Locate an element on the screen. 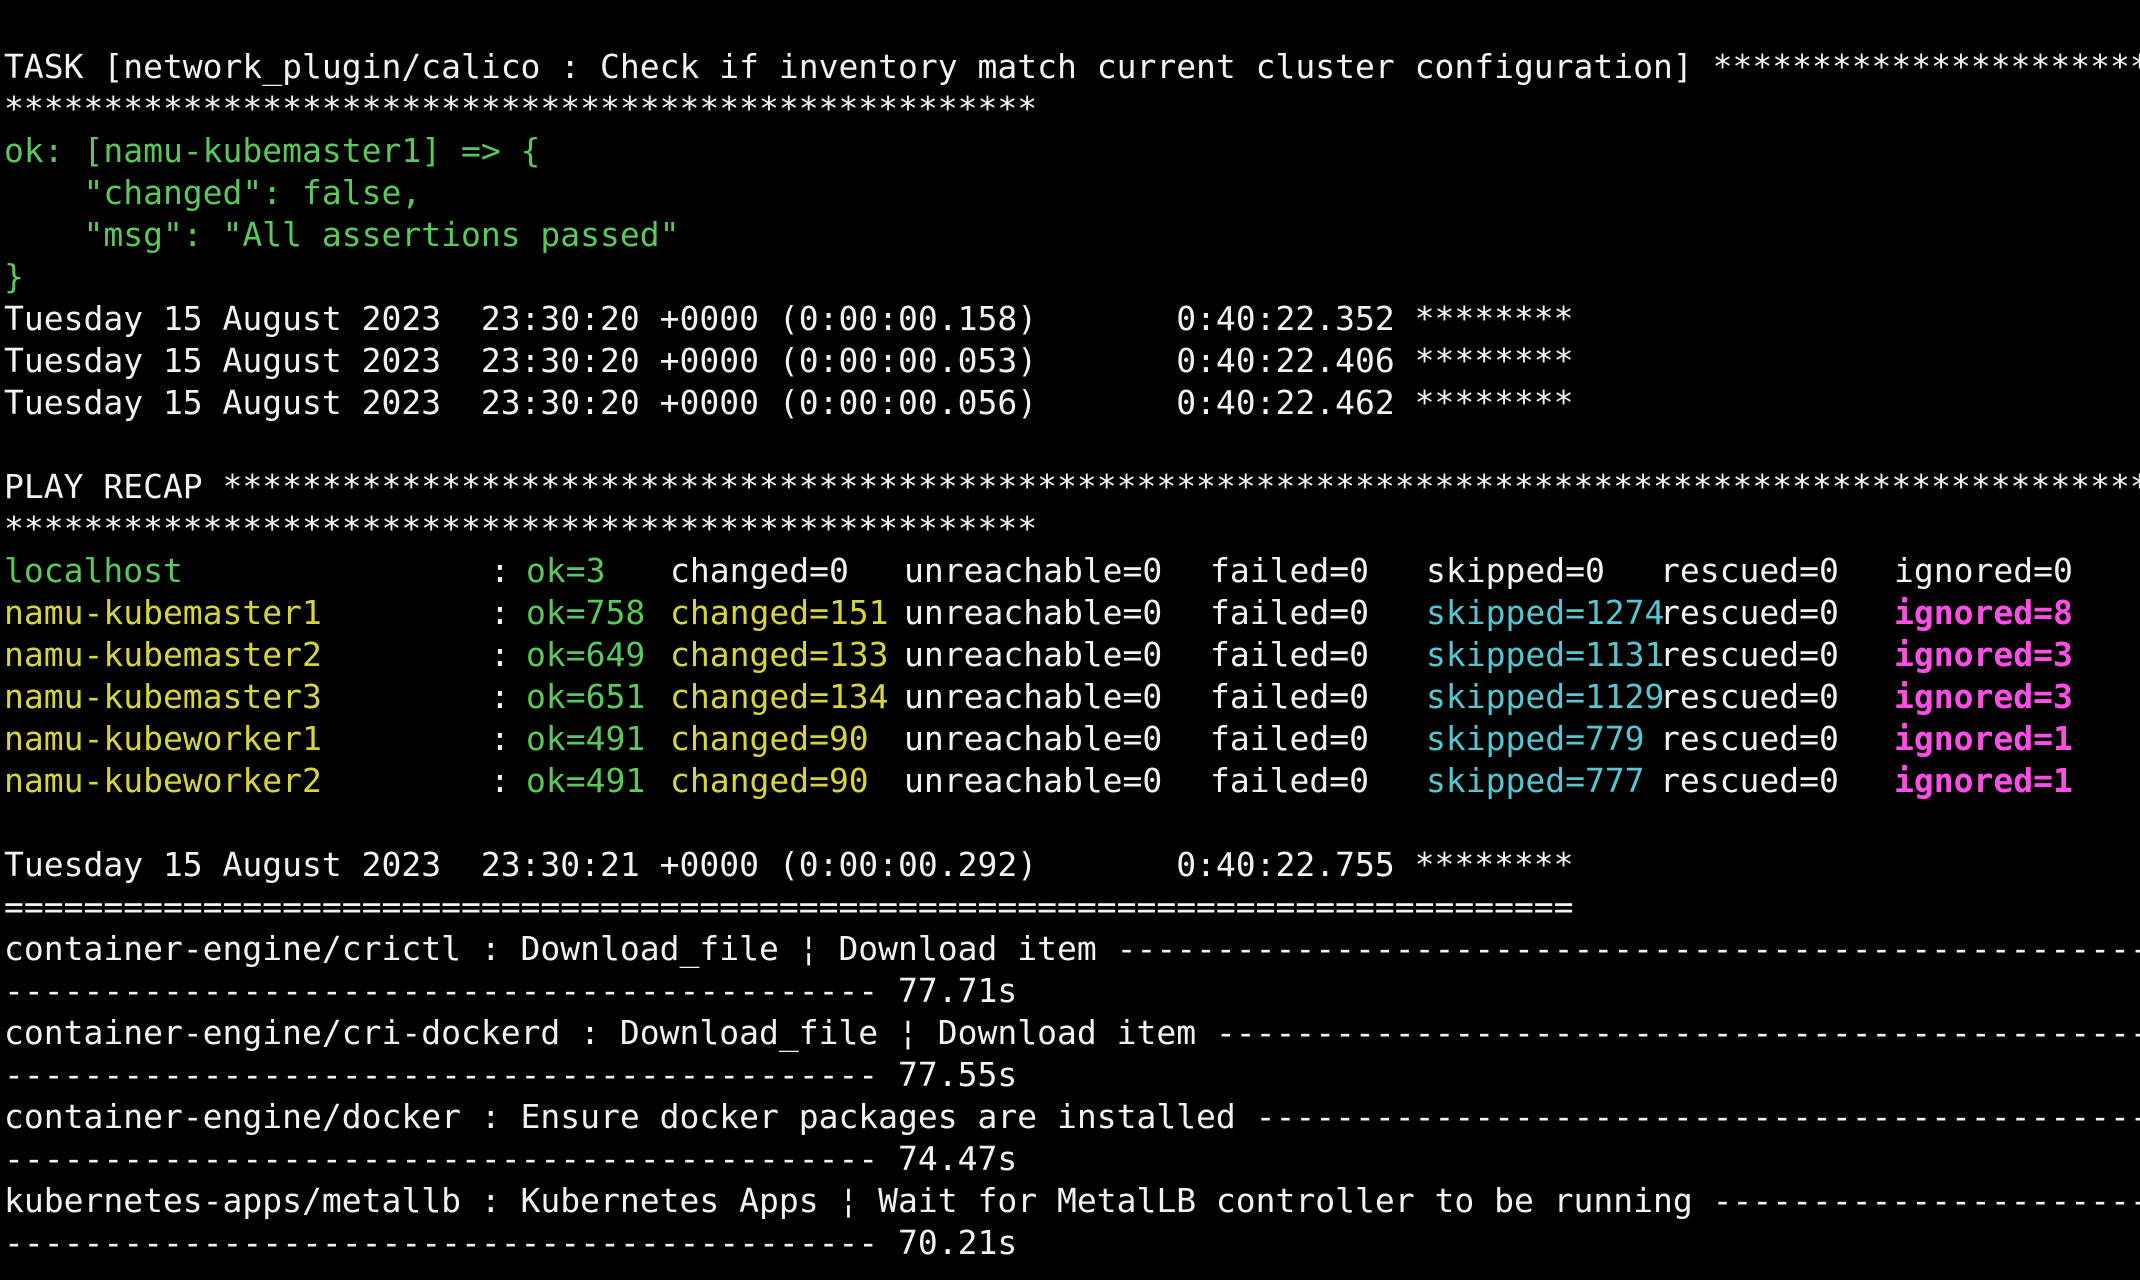 This screenshot has height=1280, width=2140. recap-cell-name: namu-kubeworker1 is located at coordinates (163, 738).